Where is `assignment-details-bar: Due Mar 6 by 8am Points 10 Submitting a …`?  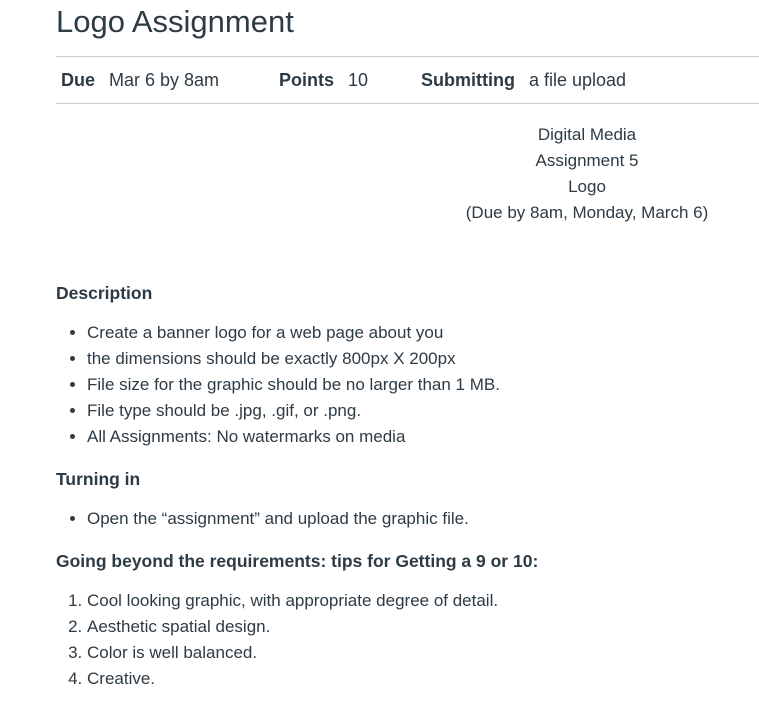 assignment-details-bar: Due Mar 6 by 8am Points 10 Submitting a … is located at coordinates (407, 80).